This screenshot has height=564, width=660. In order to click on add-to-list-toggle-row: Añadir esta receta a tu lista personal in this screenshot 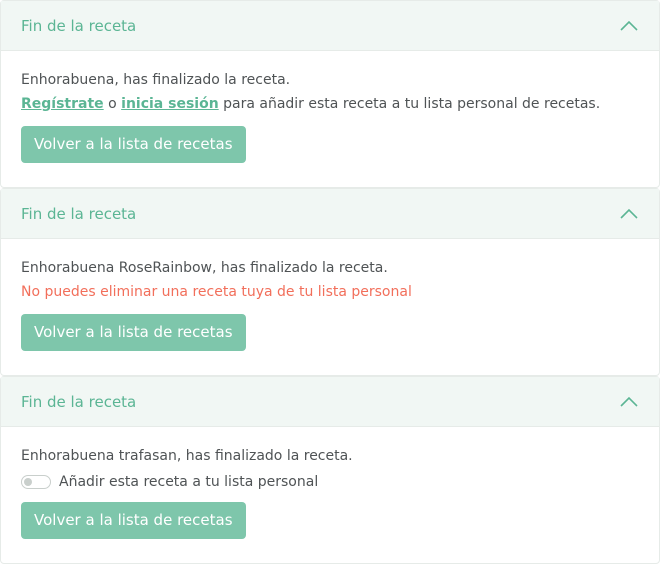, I will do `click(330, 482)`.